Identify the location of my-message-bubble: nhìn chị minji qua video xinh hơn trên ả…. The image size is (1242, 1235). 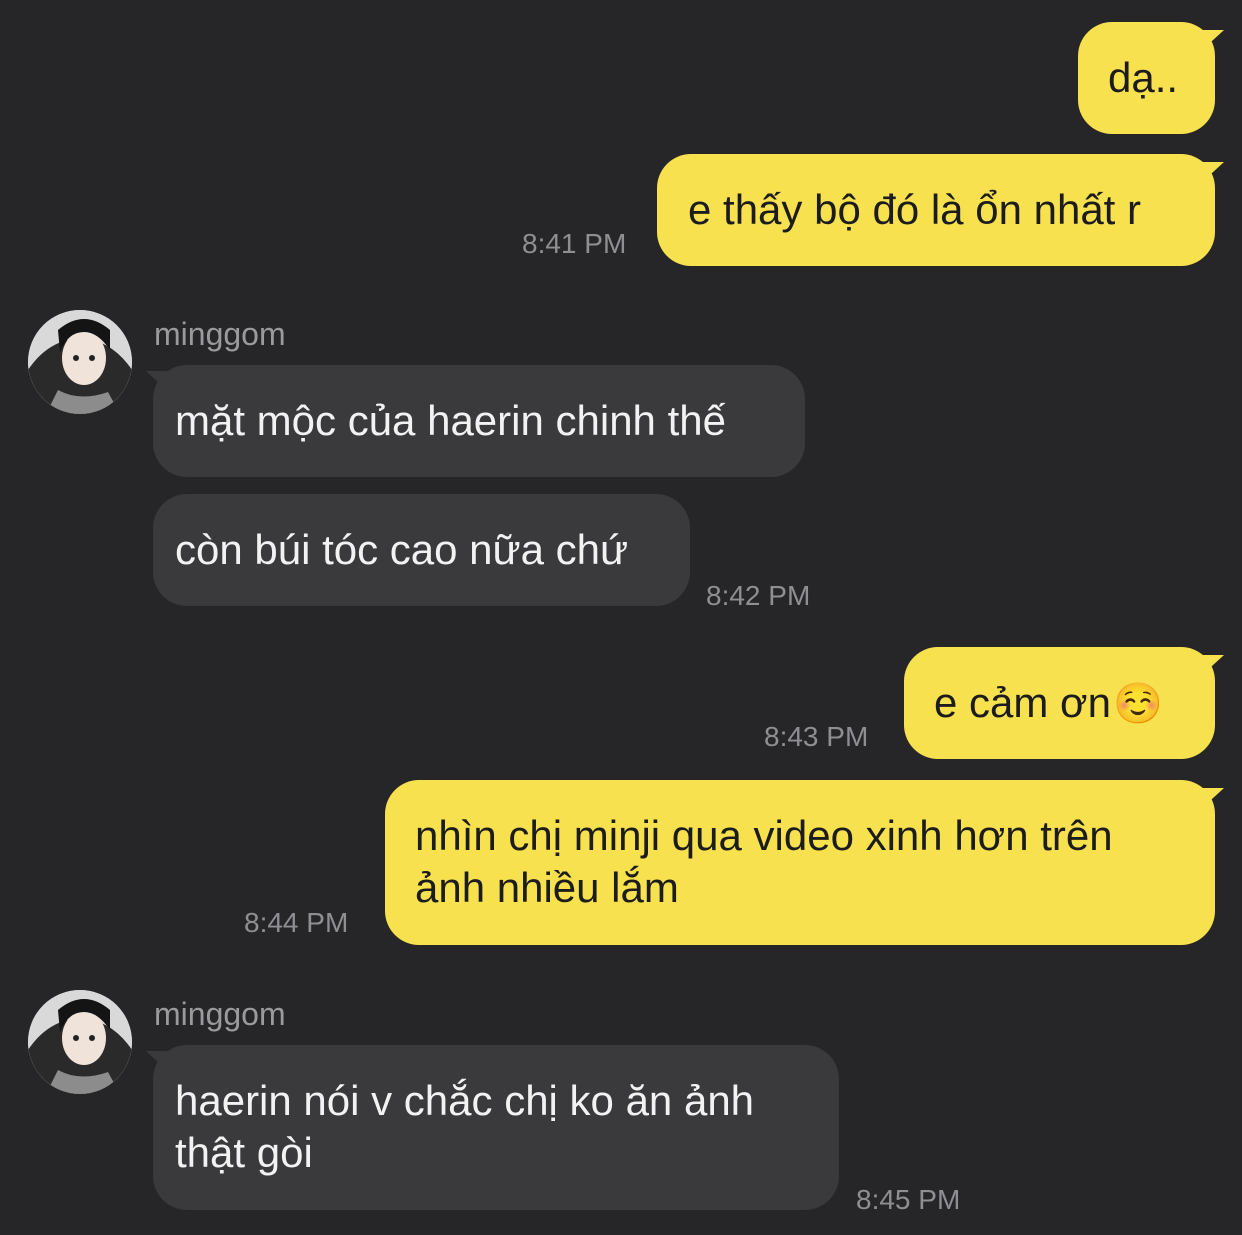
(800, 862).